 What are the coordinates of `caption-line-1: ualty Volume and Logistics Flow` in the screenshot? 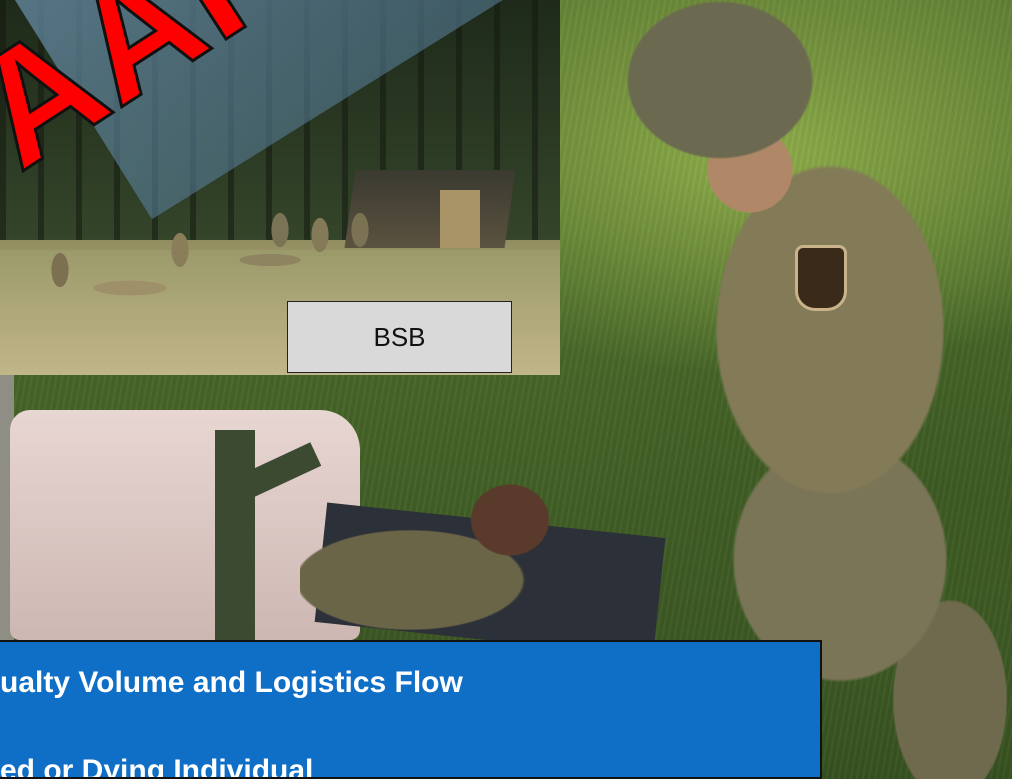 It's located at (231, 682).